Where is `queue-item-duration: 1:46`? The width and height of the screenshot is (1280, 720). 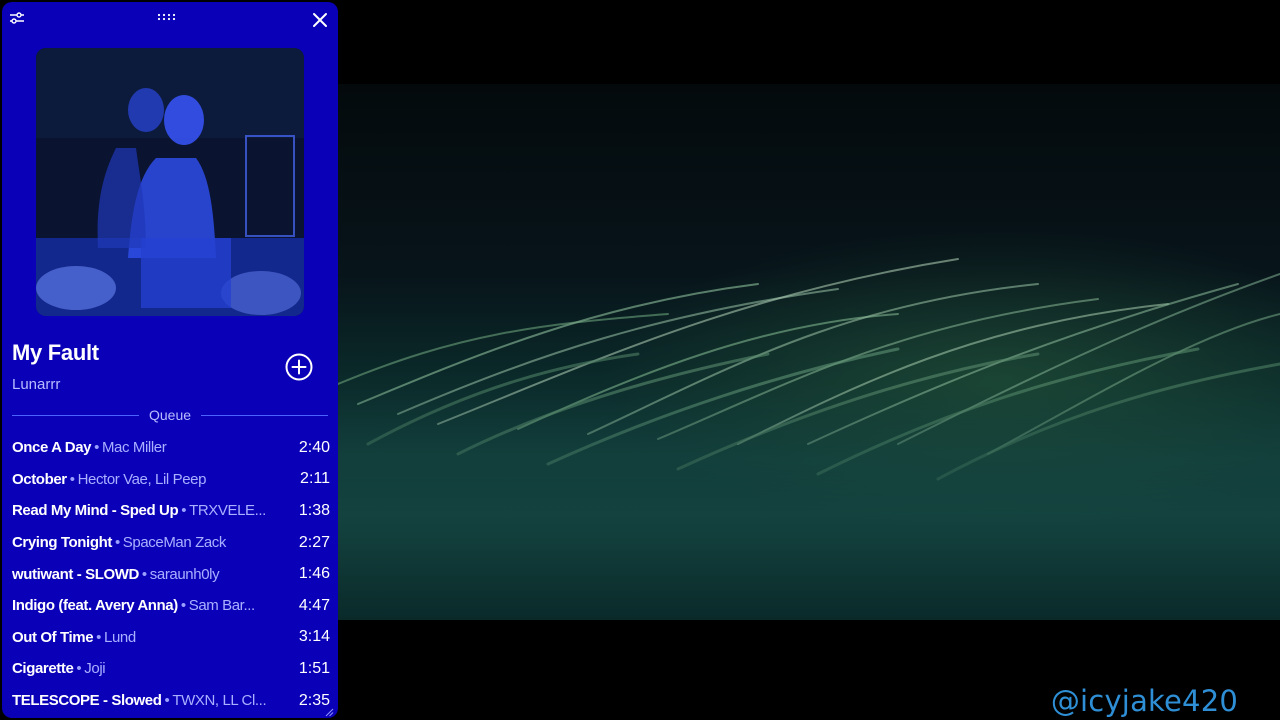
queue-item-duration: 1:46 is located at coordinates (314, 574).